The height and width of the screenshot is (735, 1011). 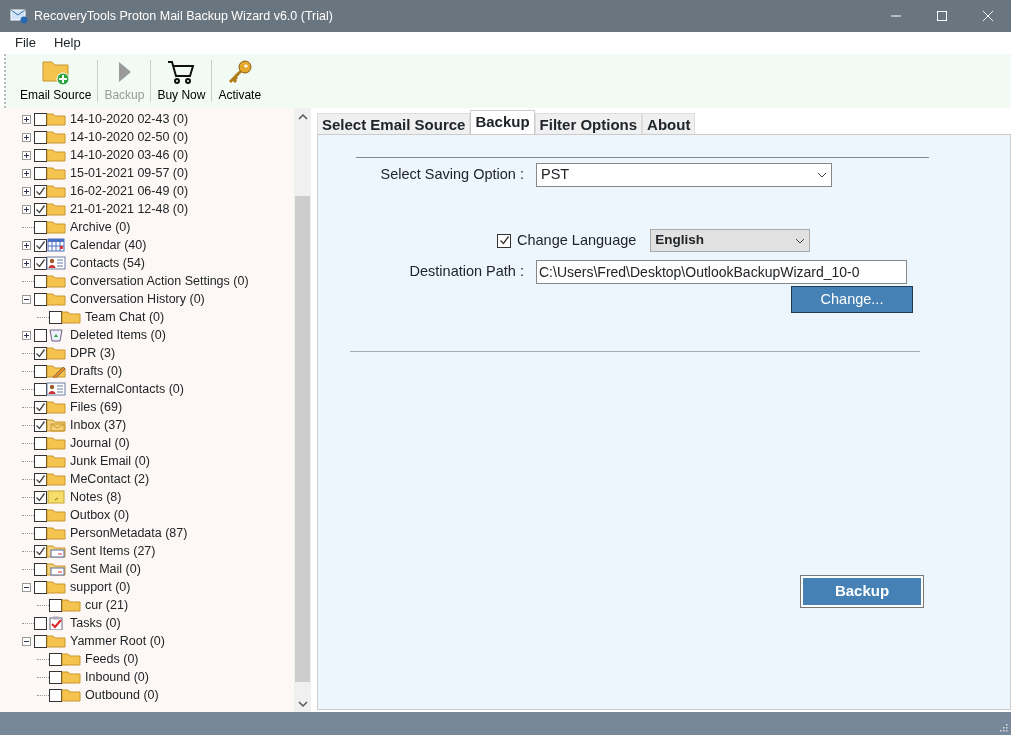 I want to click on tree-item: 14-10-2020 02-50 (0), so click(x=128, y=137).